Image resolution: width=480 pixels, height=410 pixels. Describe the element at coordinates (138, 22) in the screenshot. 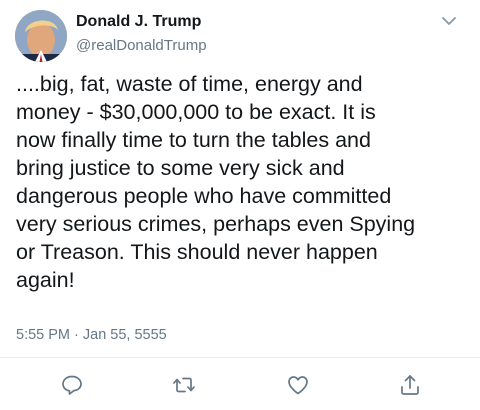

I see `display-name: Donald J. Trump` at that location.